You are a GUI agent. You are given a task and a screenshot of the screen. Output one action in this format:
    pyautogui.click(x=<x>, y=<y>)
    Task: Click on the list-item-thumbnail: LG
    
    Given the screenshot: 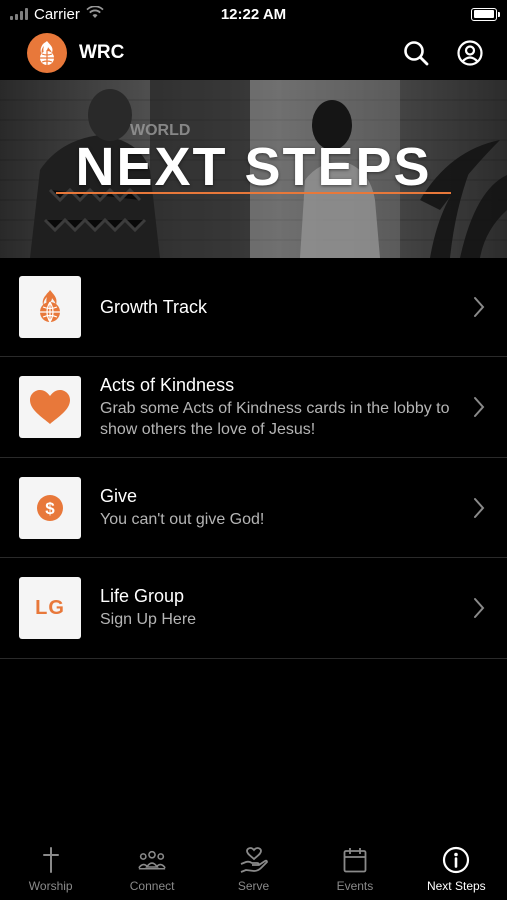 What is the action you would take?
    pyautogui.click(x=50, y=608)
    